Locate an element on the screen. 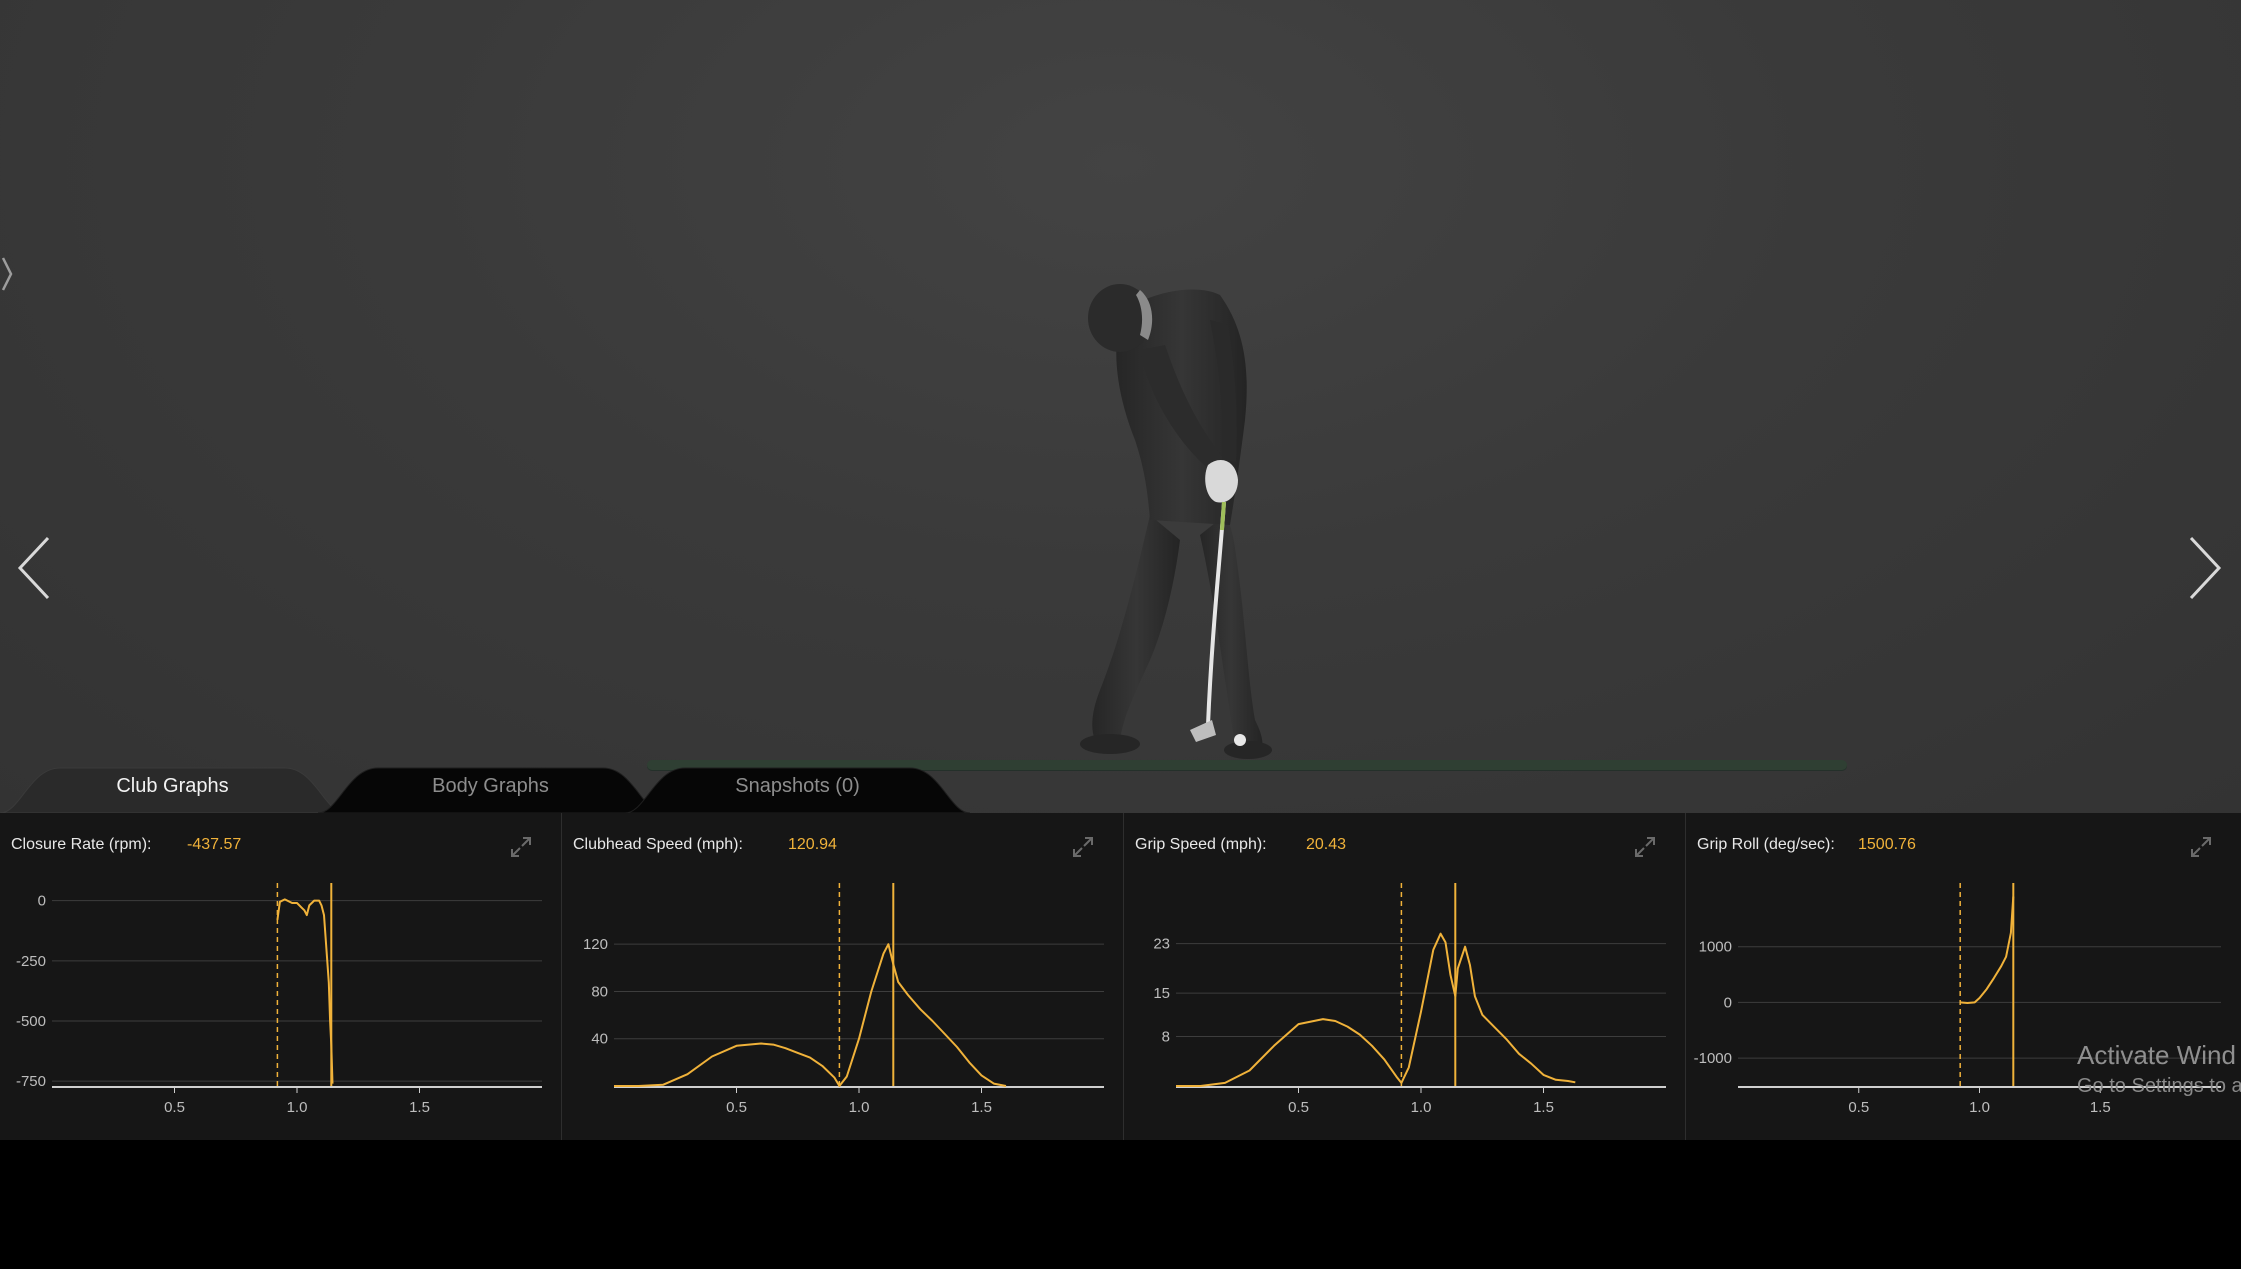 The width and height of the screenshot is (2241, 1269). grip-speed-panel: Grip Speed (mph): 20.43 8 15 23 0.5 1.0 1.5 is located at coordinates (1405, 976).